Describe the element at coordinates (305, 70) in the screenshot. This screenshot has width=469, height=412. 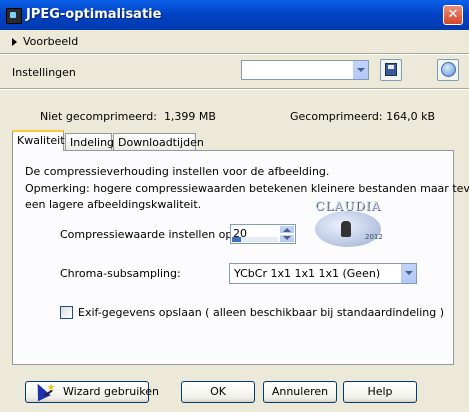
I see `settings-combo` at that location.